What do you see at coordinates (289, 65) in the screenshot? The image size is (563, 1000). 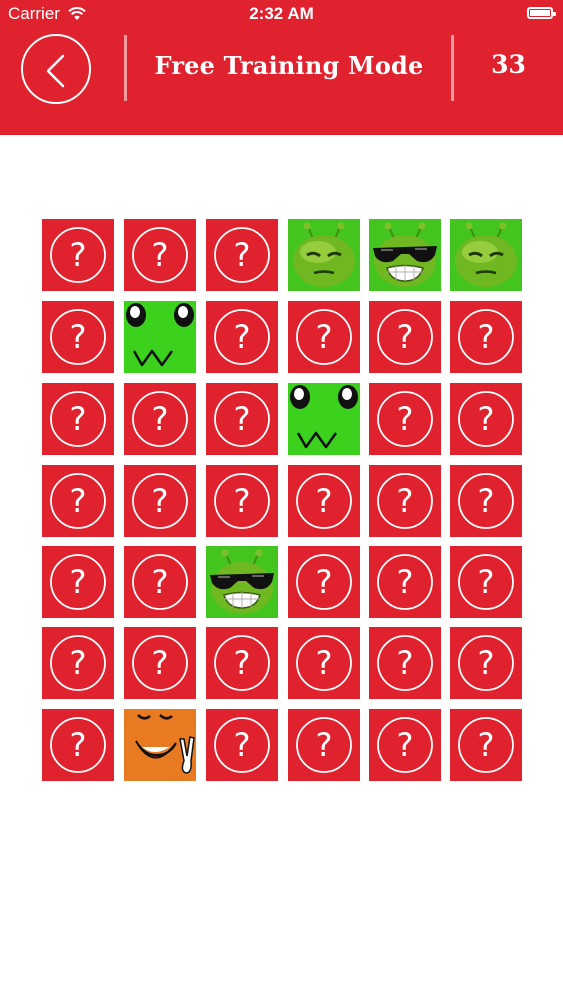 I see `page-title: Free Training Mode` at bounding box center [289, 65].